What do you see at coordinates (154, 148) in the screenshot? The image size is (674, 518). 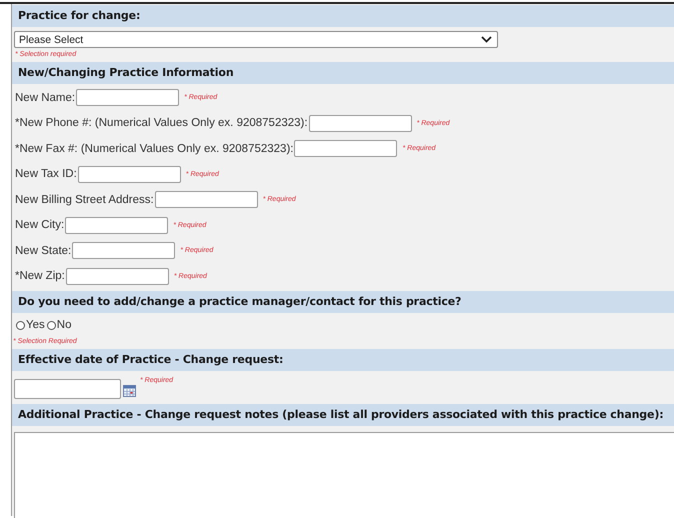 I see `field-label: *New Fax #: (Numerical Values Only ex. 9208752323):` at bounding box center [154, 148].